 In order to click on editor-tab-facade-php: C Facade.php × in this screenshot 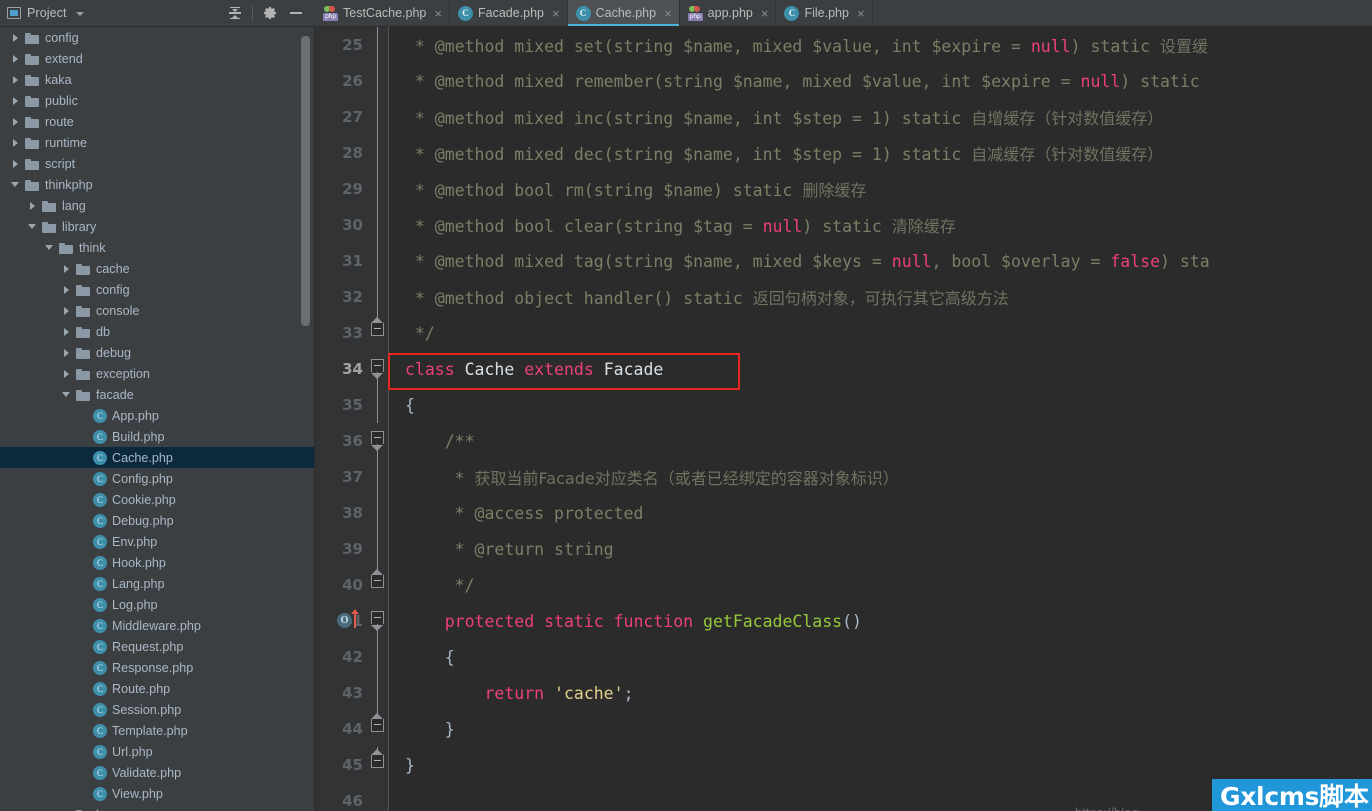, I will do `click(509, 13)`.